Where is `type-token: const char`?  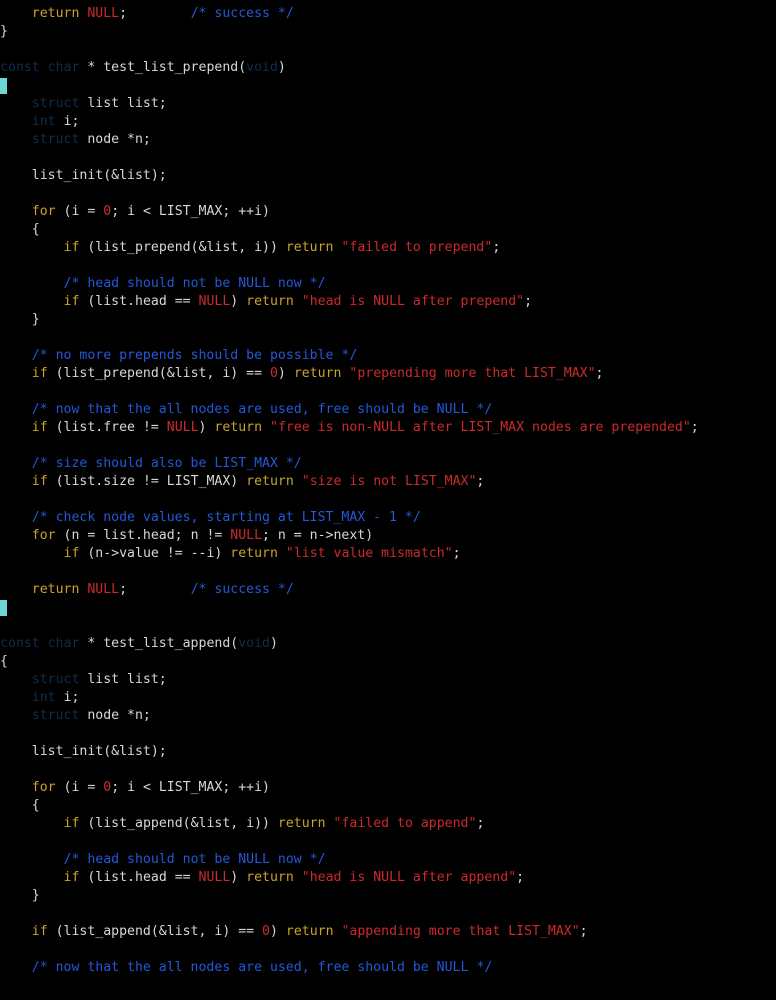 type-token: const char is located at coordinates (40, 67).